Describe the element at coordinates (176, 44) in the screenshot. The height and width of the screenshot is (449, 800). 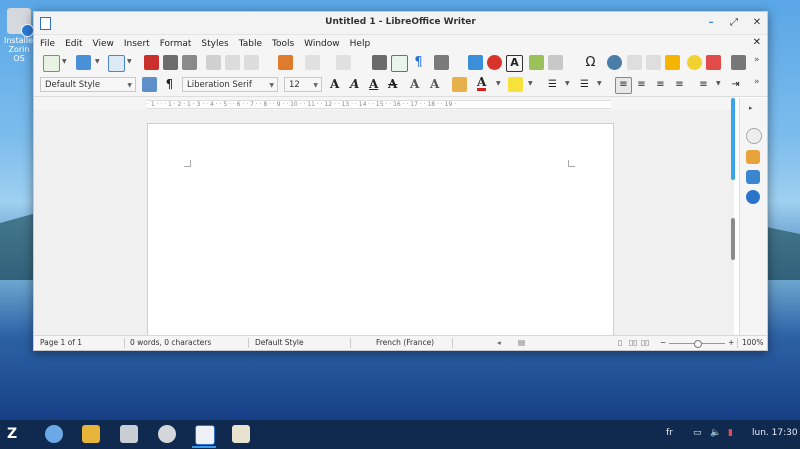
I see `menu-format: Format` at that location.